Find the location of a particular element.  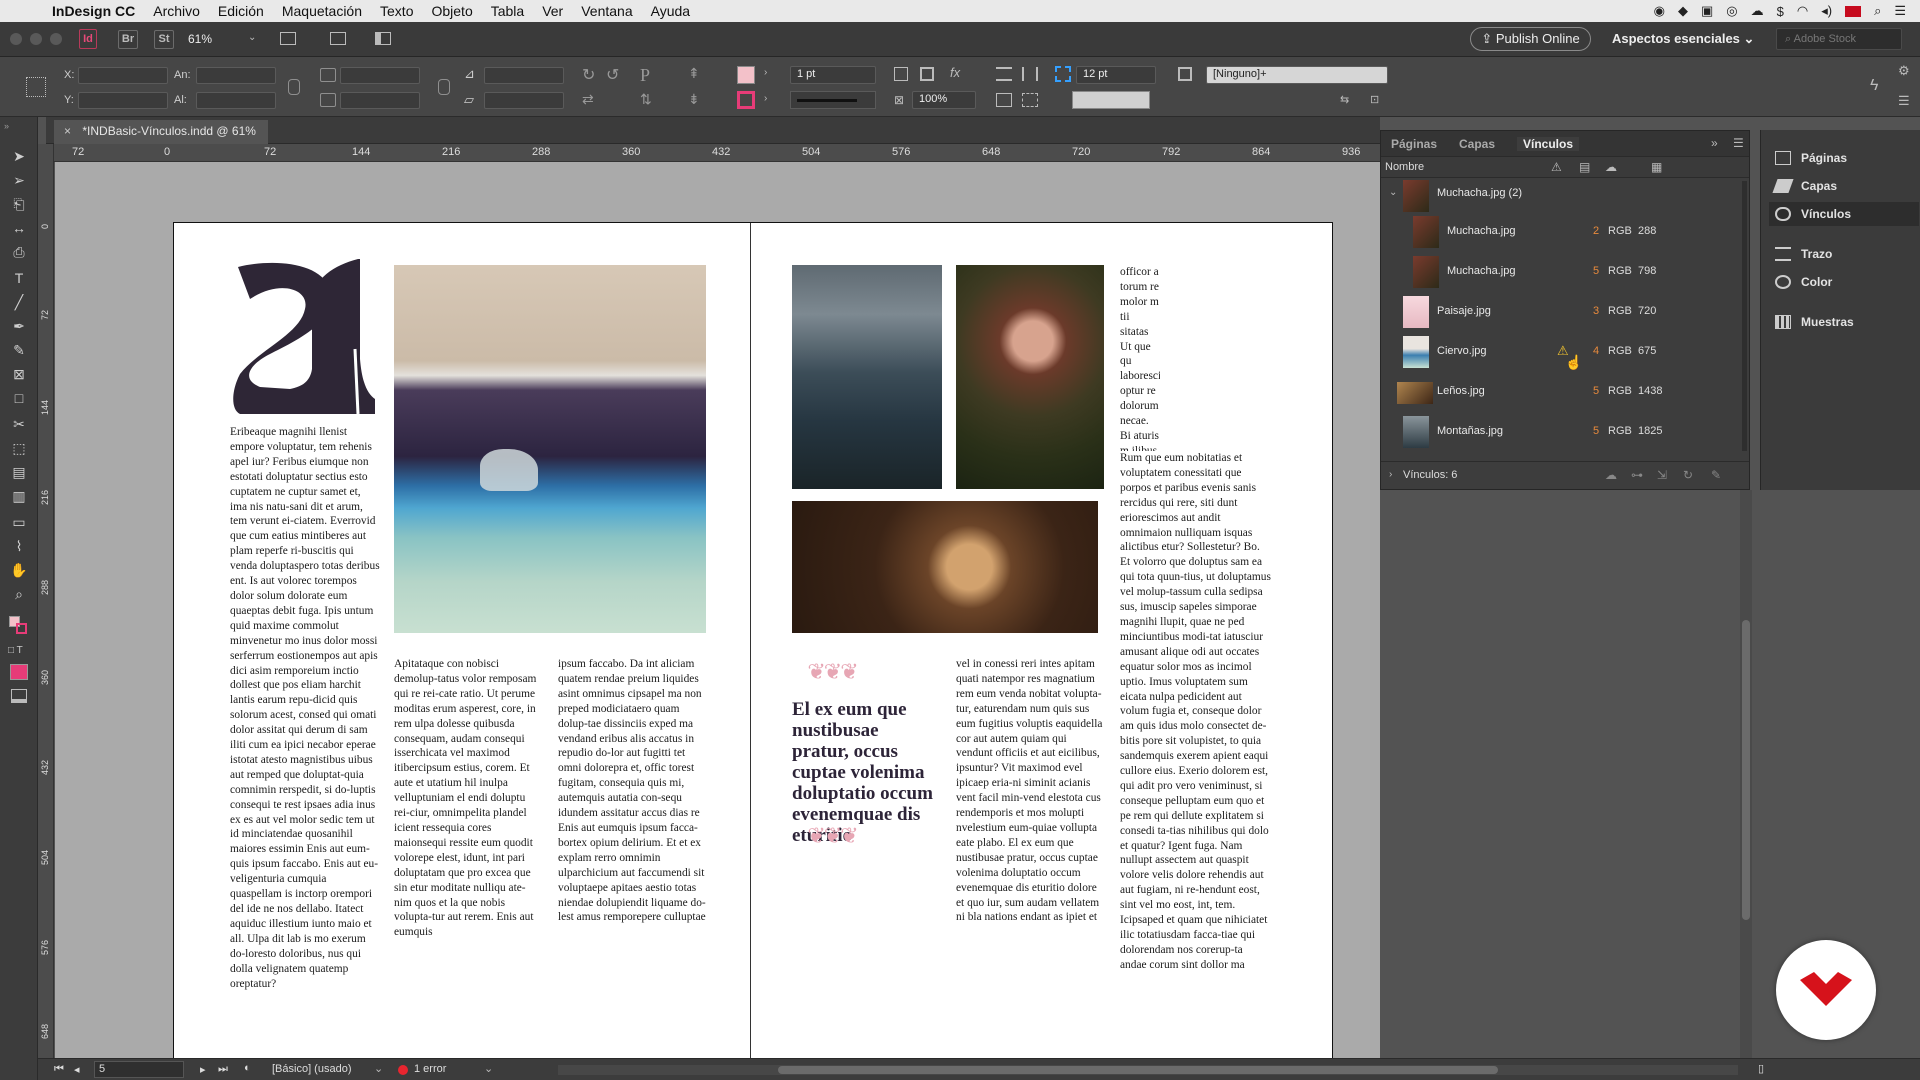

scale-x-icon is located at coordinates (328, 75).